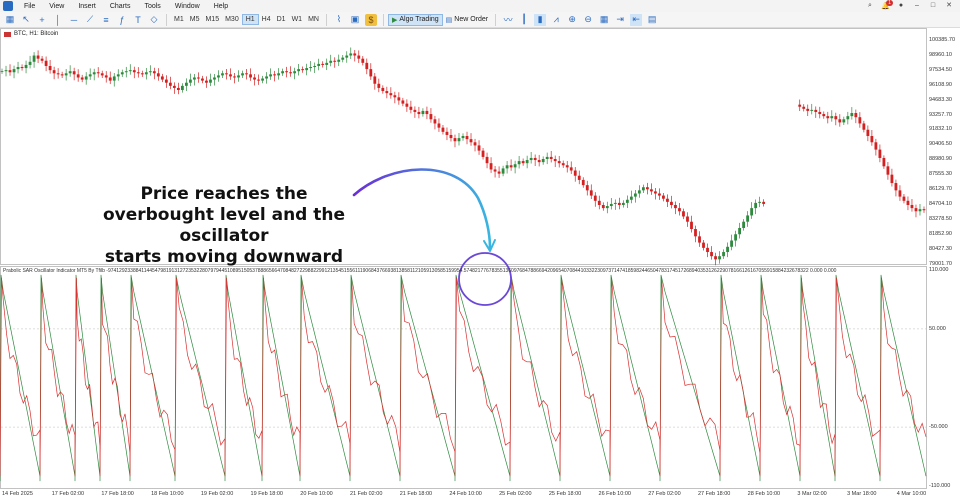 The height and width of the screenshot is (498, 960). I want to click on timeframe-m15: M15, so click(212, 19).